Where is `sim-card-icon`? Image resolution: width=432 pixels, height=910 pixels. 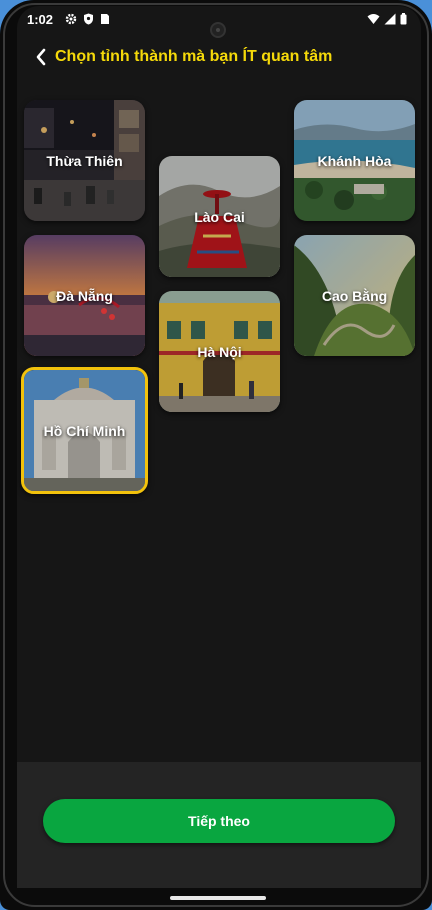
sim-card-icon is located at coordinates (105, 19).